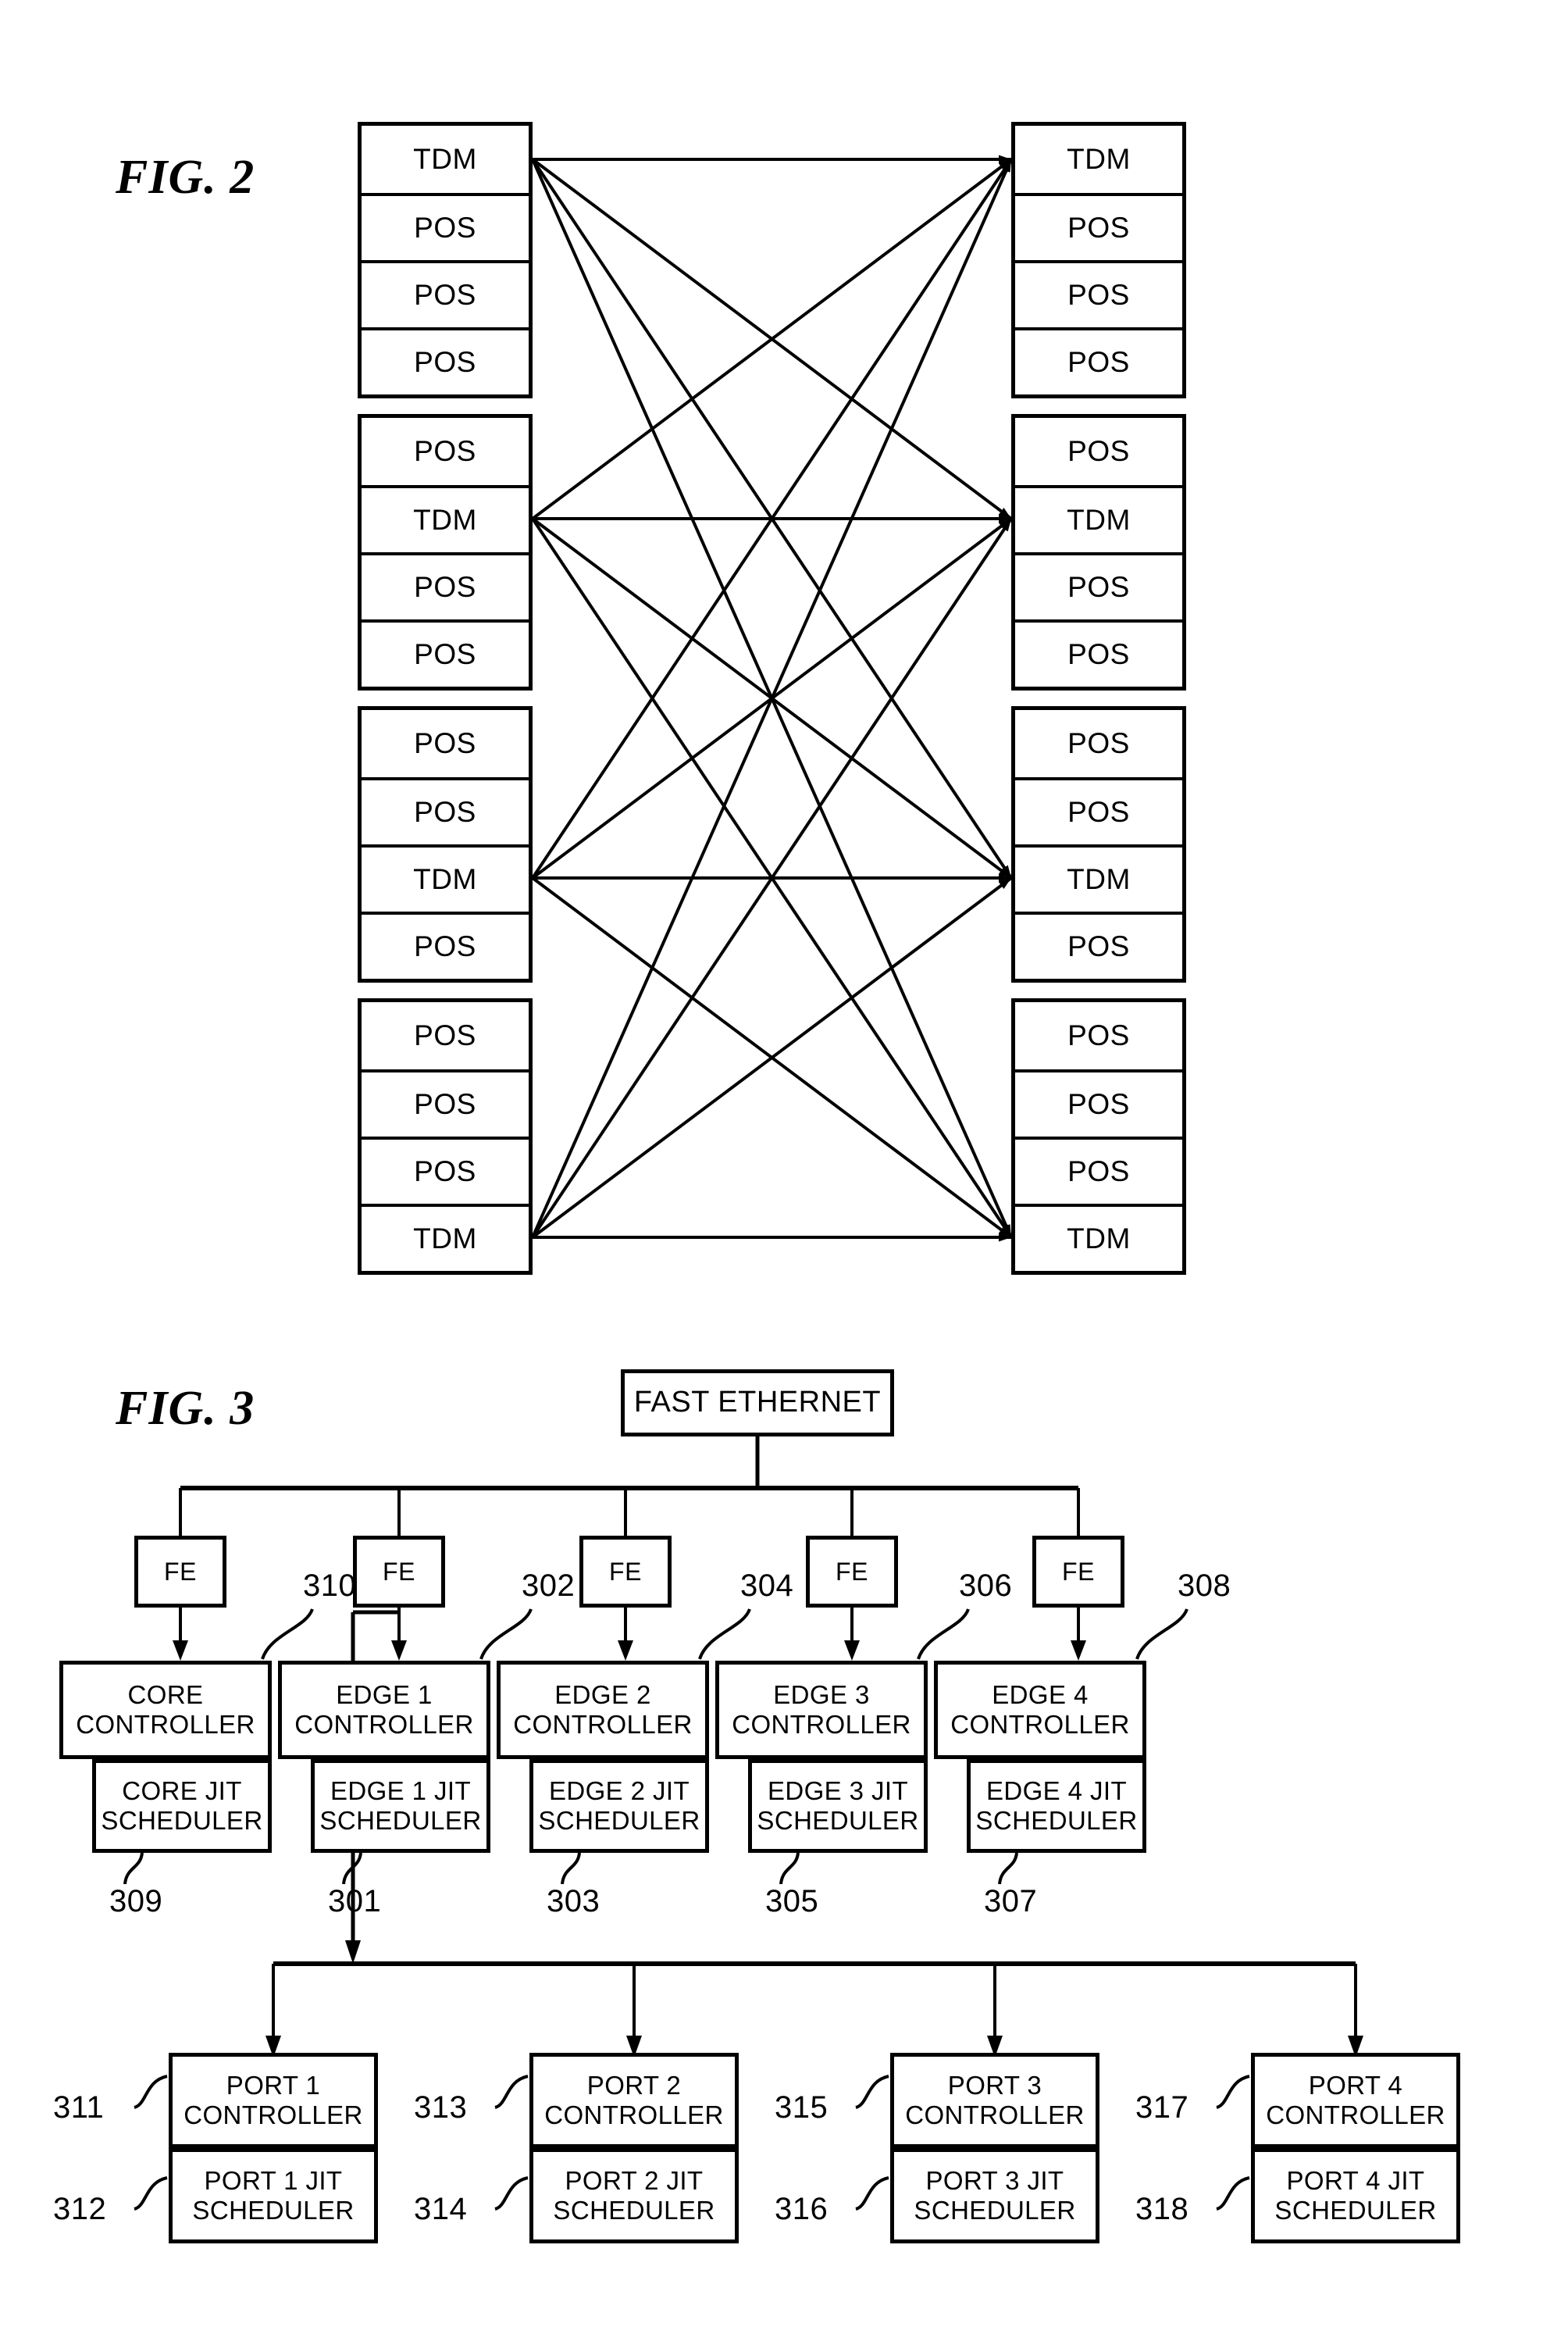 Image resolution: width=1568 pixels, height=2334 pixels. I want to click on fig2-left-group: POS POS TDM POS, so click(445, 844).